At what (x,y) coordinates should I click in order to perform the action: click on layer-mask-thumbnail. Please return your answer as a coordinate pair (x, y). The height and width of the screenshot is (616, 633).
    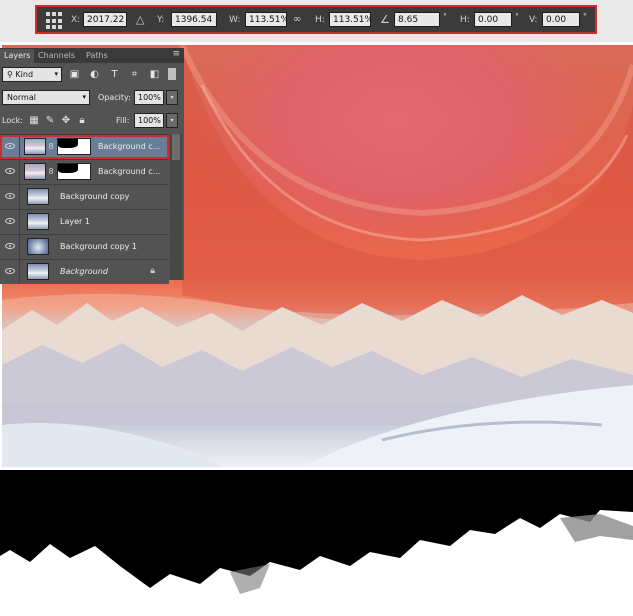
    Looking at the image, I should click on (74, 171).